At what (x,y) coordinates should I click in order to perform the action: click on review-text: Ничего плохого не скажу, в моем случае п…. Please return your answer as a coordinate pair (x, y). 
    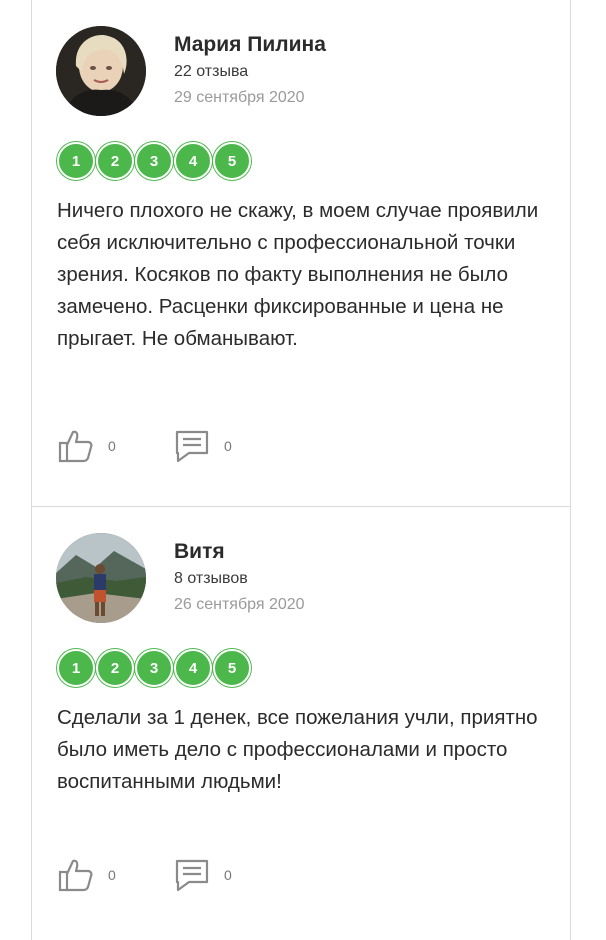
    Looking at the image, I should click on (298, 274).